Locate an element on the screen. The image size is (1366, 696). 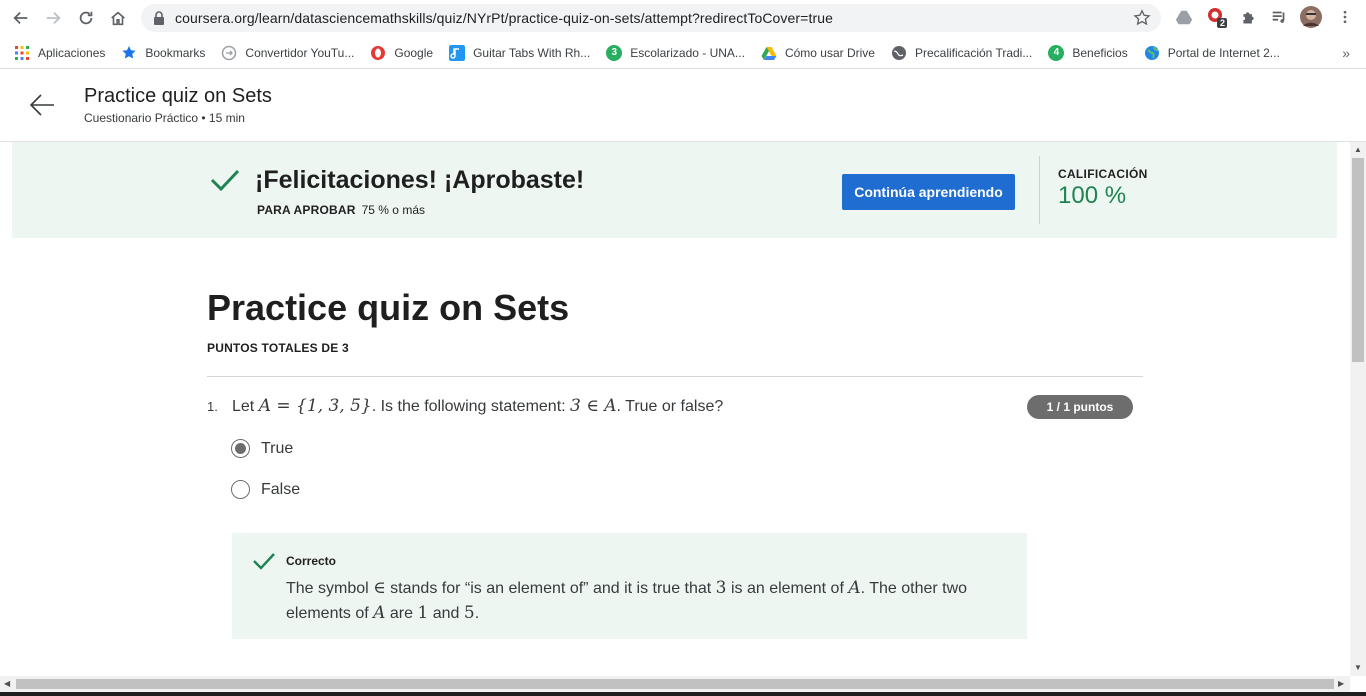
pass-value: 75 % o más is located at coordinates (393, 210).